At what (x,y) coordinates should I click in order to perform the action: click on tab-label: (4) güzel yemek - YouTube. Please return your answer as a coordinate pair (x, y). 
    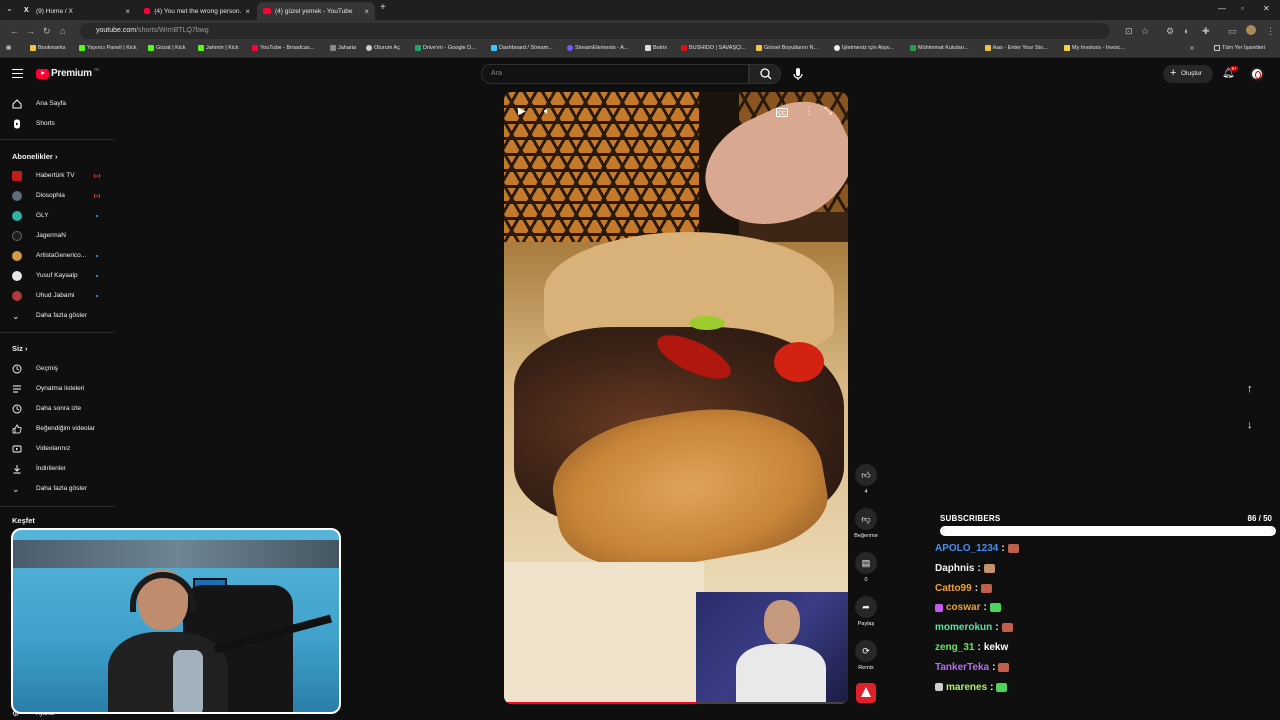
    Looking at the image, I should click on (314, 11).